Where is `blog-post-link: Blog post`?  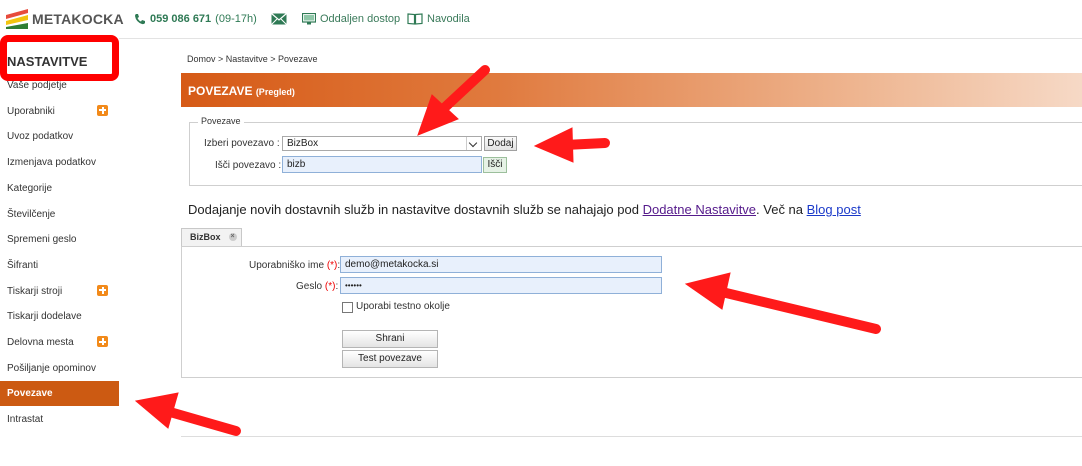 blog-post-link: Blog post is located at coordinates (834, 209).